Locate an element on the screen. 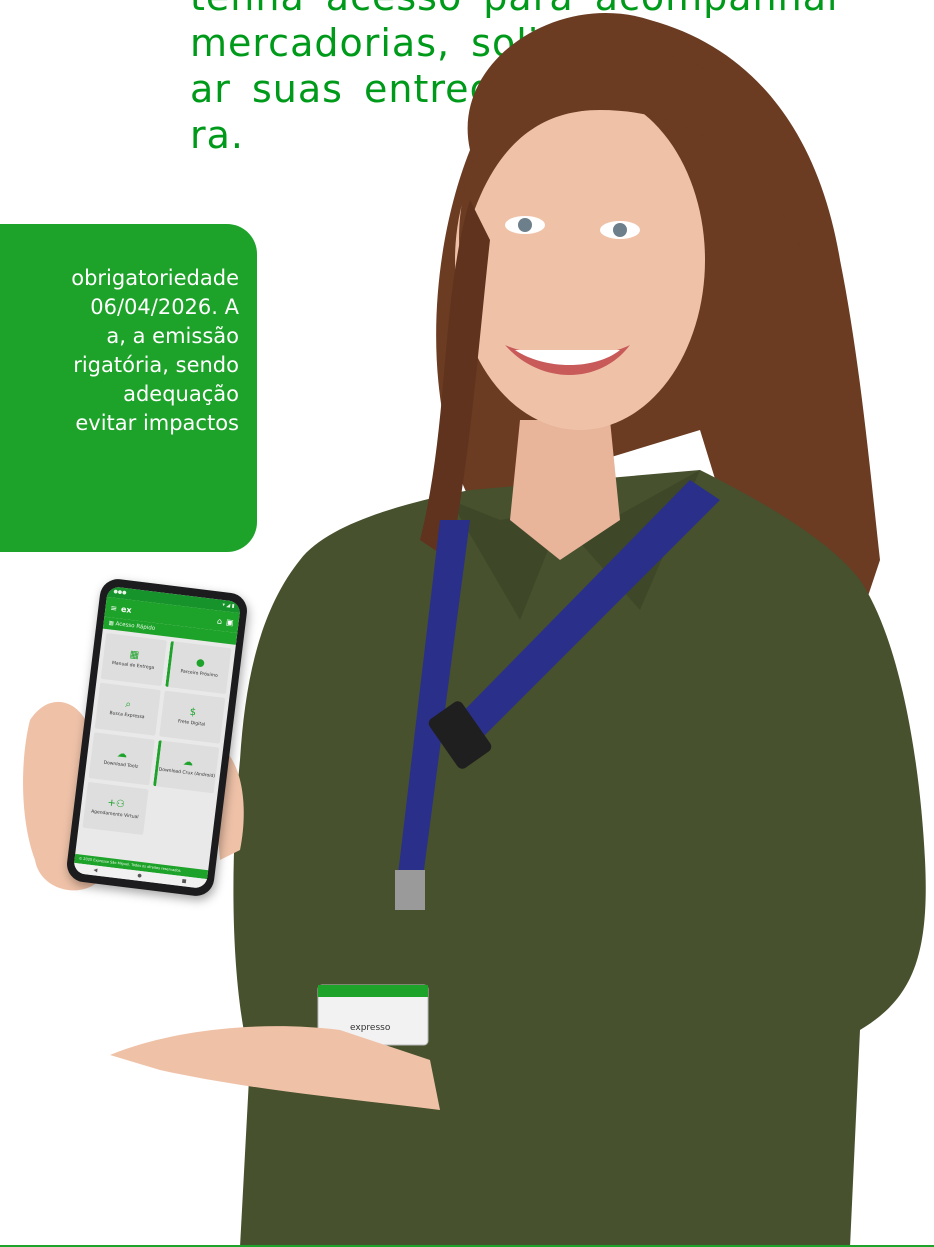 The height and width of the screenshot is (1247, 934). tile-download-crux: ☁ Download Crux (Android) is located at coordinates (186, 767).